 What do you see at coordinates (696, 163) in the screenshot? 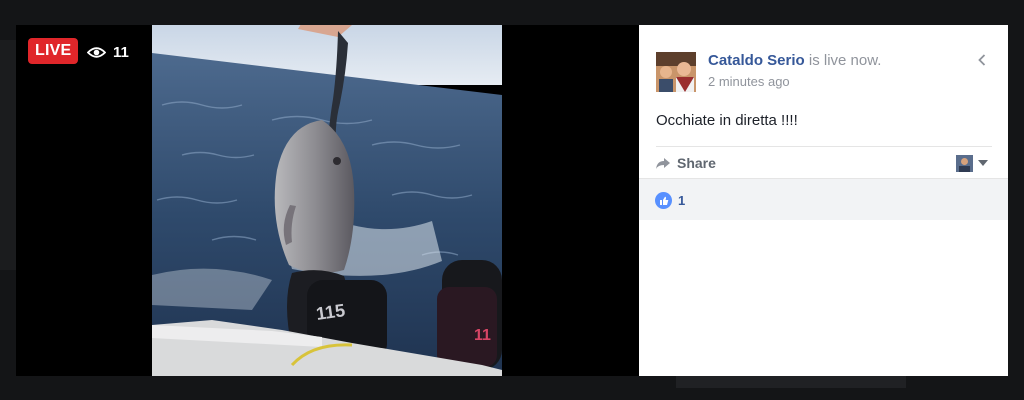
I see `share-label: Share` at bounding box center [696, 163].